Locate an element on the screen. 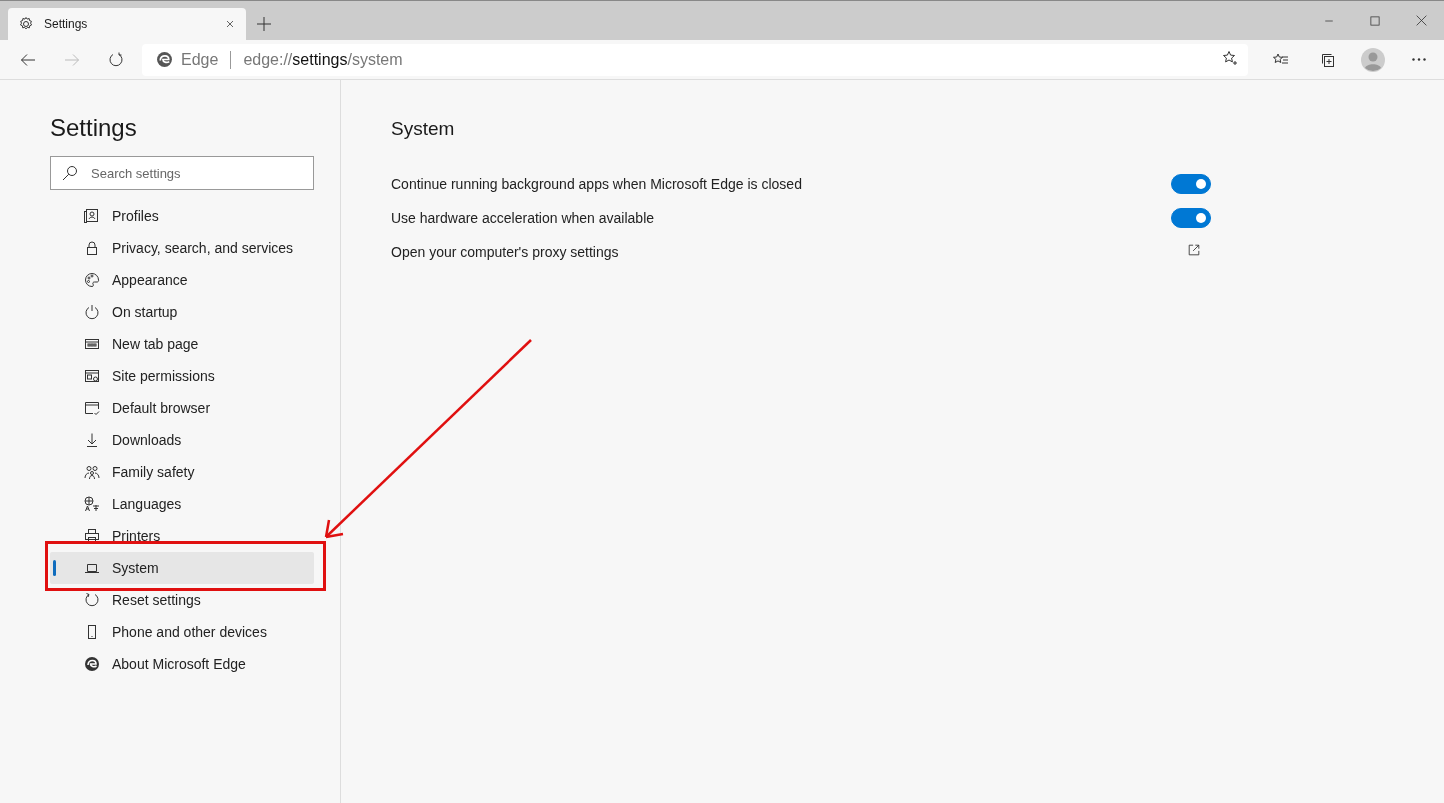 This screenshot has height=803, width=1444. power-icon is located at coordinates (92, 312).